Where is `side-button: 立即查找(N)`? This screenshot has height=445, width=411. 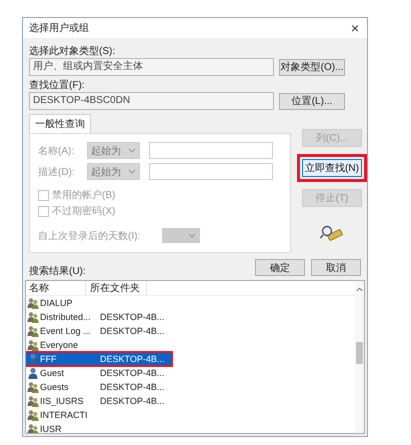
side-button: 立即查找(N) is located at coordinates (332, 168).